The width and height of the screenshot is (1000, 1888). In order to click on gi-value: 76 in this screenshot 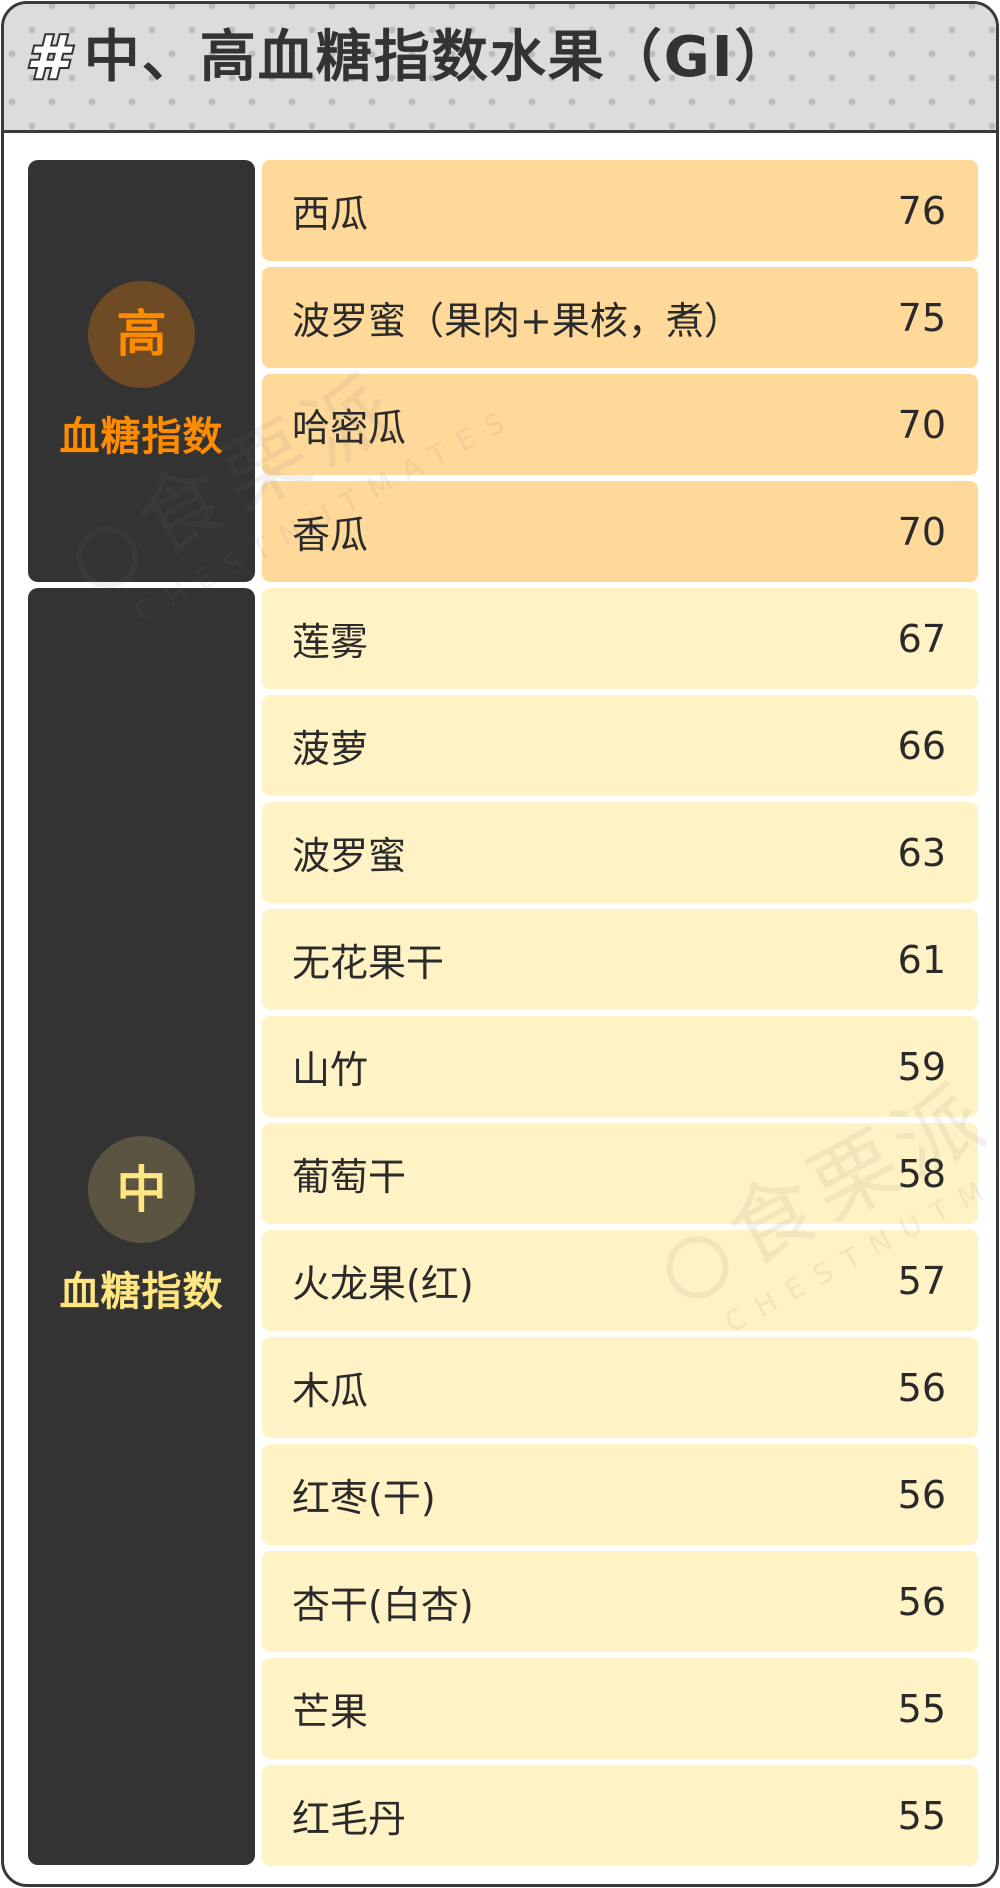, I will do `click(921, 210)`.